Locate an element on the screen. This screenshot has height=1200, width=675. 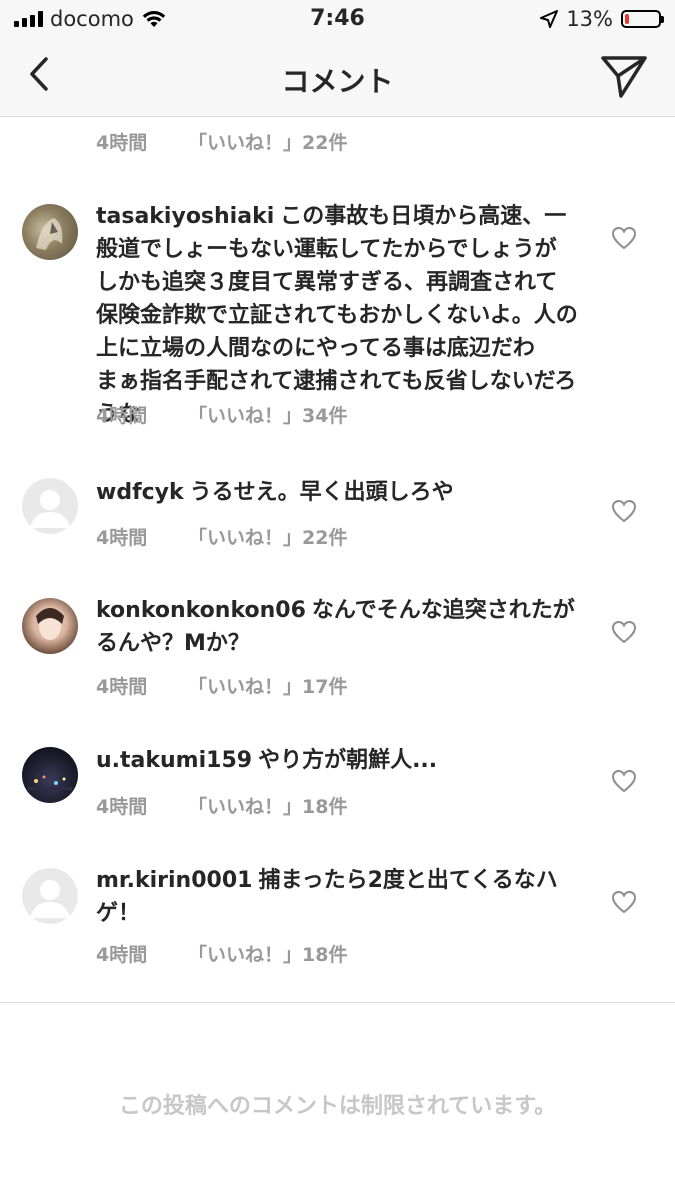
comment-username: u.takumi159 is located at coordinates (174, 760).